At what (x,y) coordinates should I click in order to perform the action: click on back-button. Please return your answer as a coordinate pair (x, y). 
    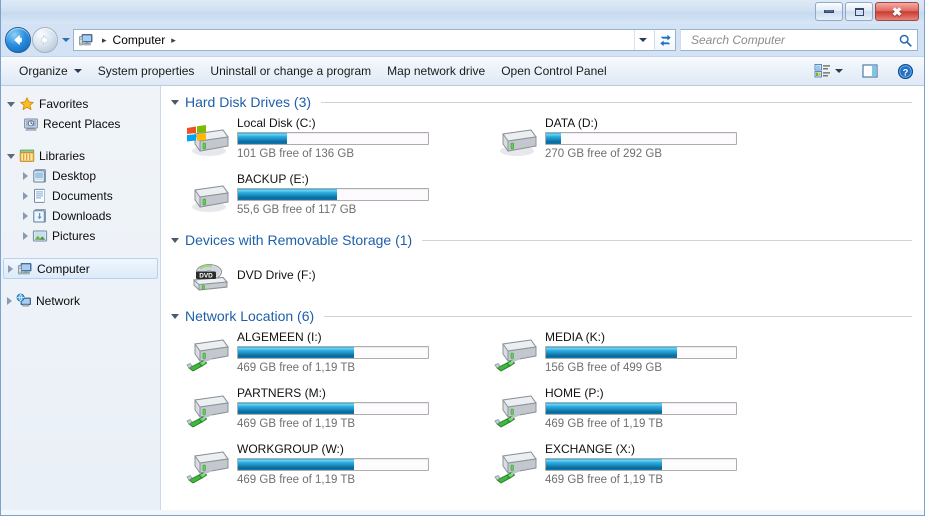
    Looking at the image, I should click on (18, 40).